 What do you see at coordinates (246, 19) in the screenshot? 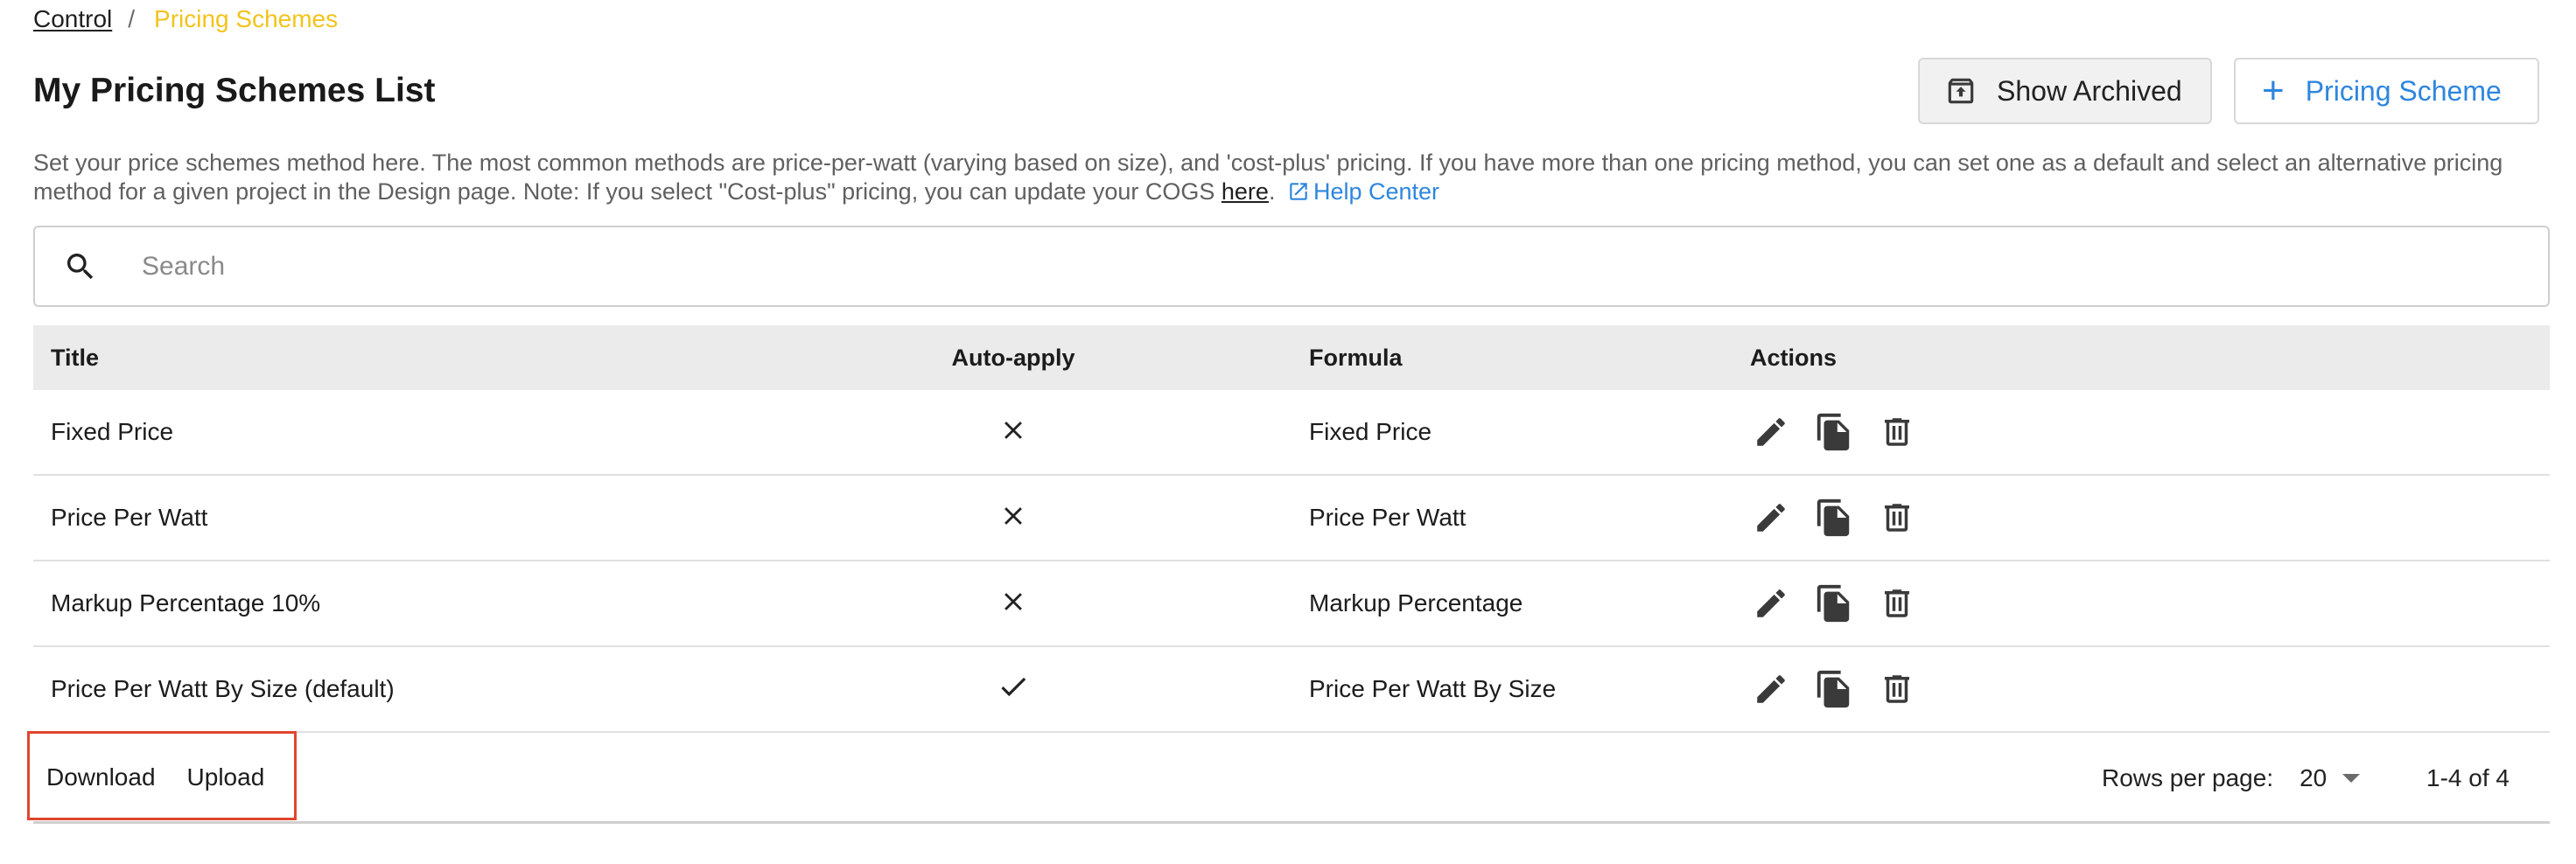
I see `breadcrumb-current: Pricing Schemes` at bounding box center [246, 19].